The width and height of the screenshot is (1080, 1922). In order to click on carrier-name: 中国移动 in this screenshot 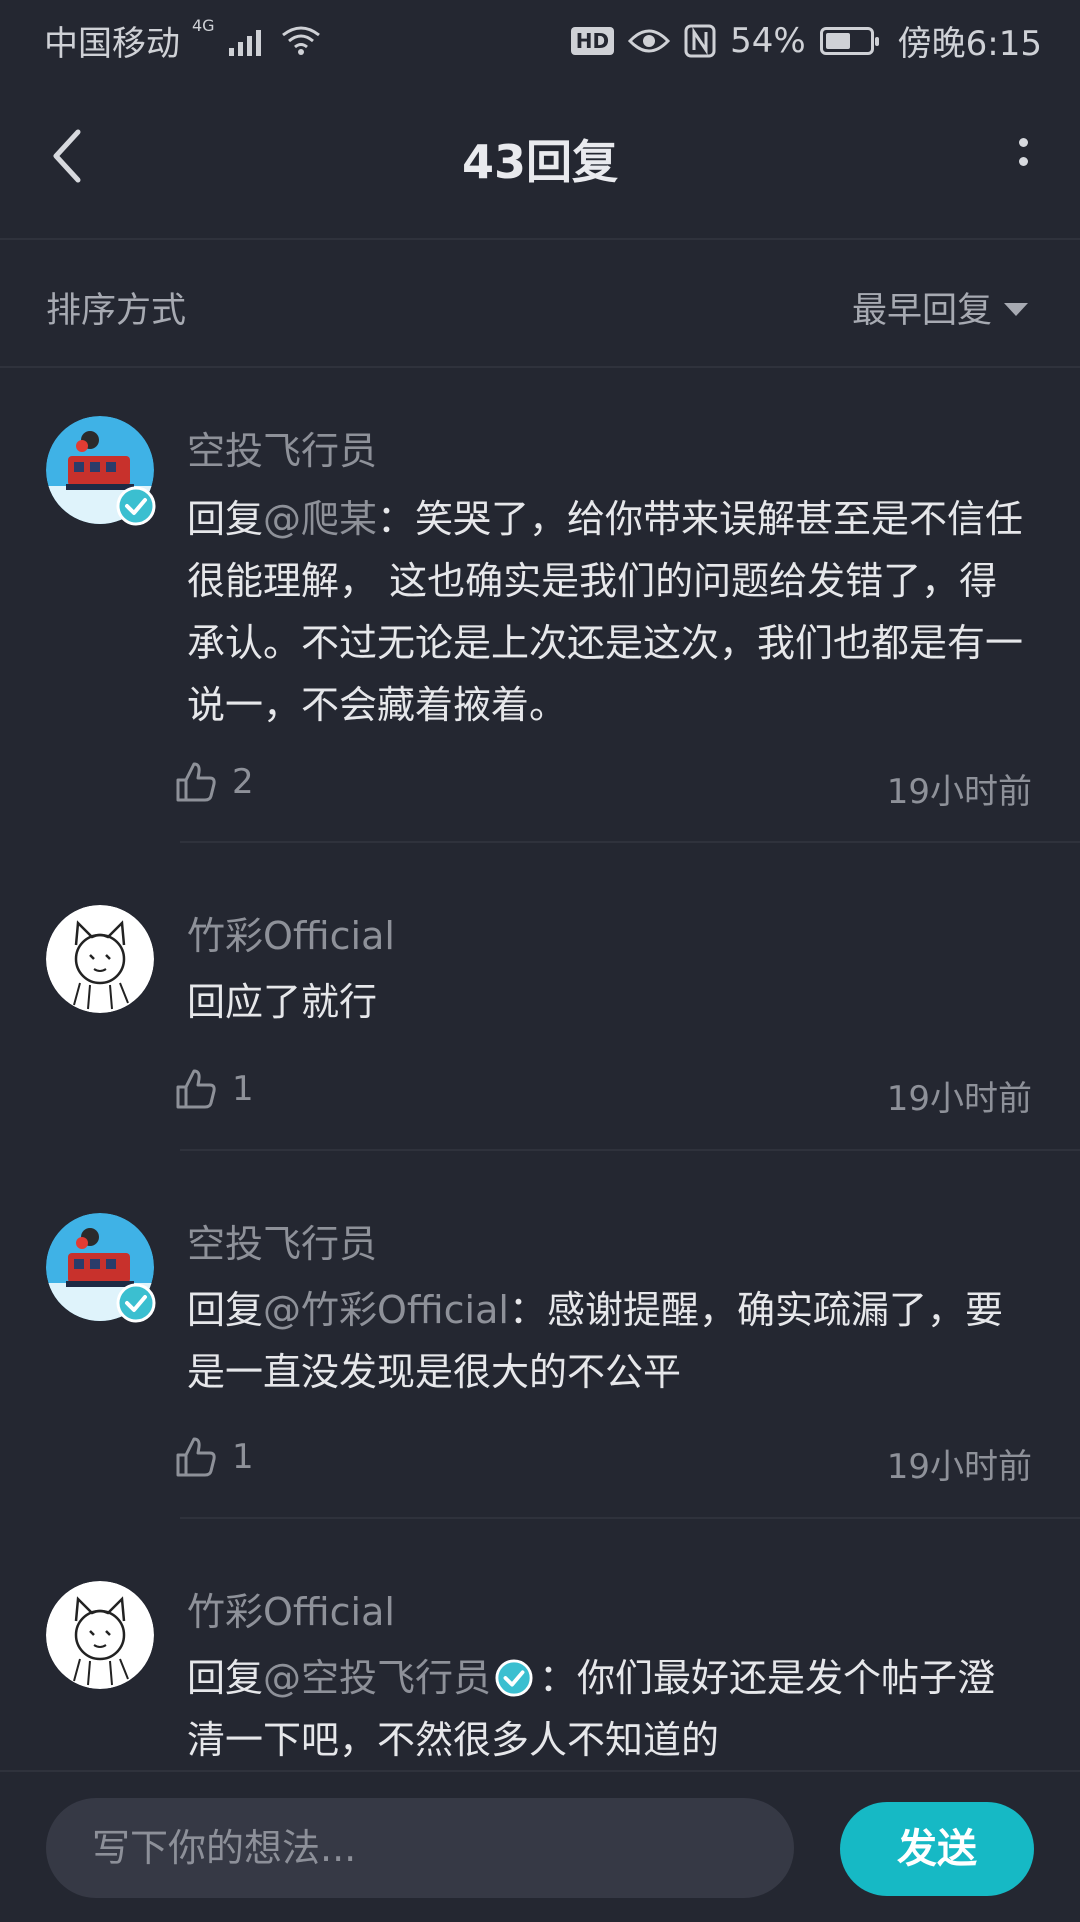, I will do `click(112, 44)`.